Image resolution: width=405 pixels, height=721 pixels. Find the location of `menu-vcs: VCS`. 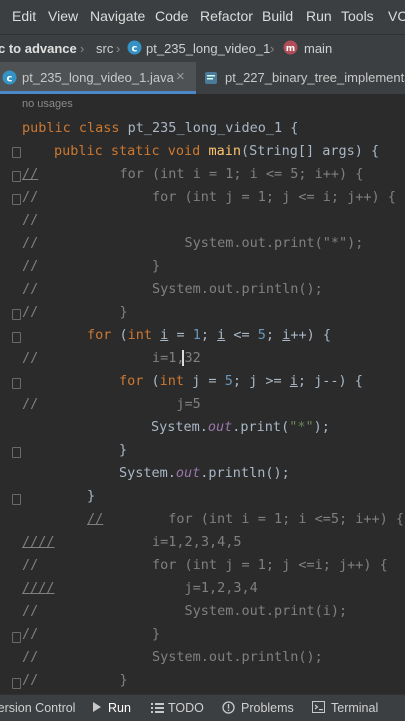

menu-vcs: VCS is located at coordinates (396, 16).